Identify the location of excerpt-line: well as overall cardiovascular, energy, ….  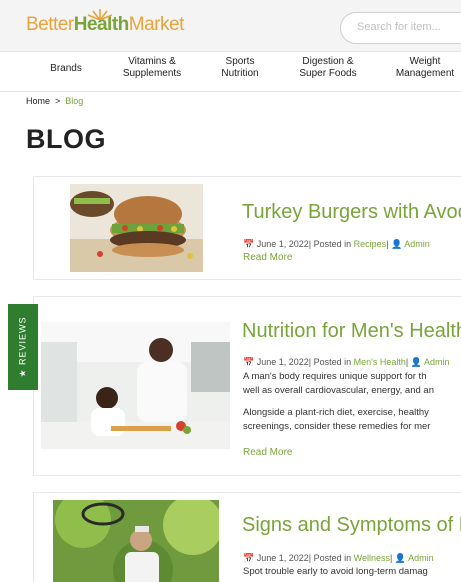
(338, 390).